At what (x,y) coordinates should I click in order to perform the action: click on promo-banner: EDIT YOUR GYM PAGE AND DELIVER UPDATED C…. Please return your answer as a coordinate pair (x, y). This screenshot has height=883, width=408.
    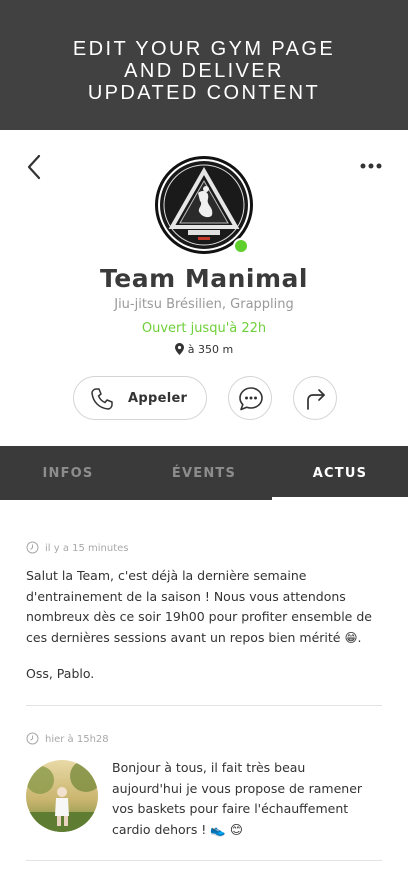
    Looking at the image, I should click on (204, 65).